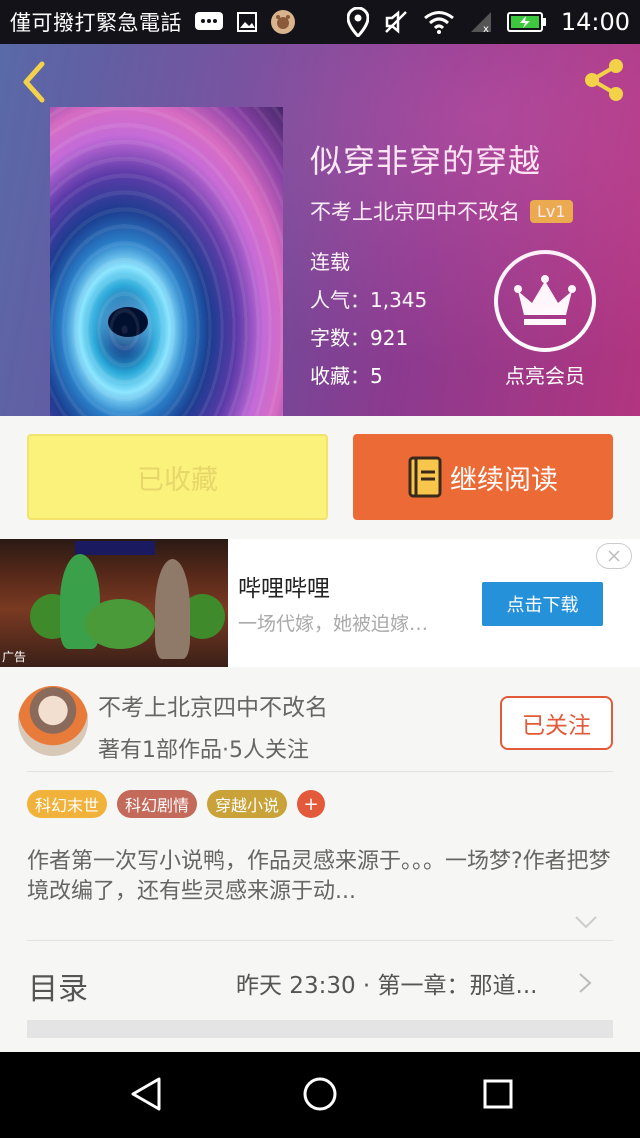 This screenshot has height=1138, width=640. What do you see at coordinates (551, 211) in the screenshot?
I see `level-badge: Lv1` at bounding box center [551, 211].